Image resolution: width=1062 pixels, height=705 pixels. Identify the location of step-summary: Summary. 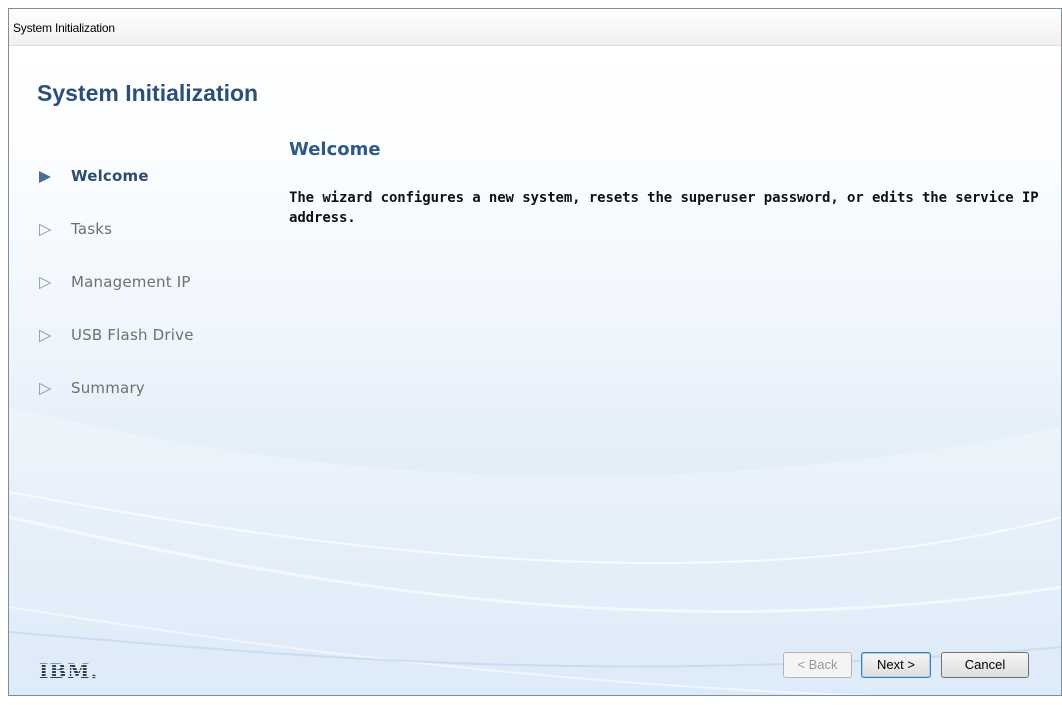
(156, 405).